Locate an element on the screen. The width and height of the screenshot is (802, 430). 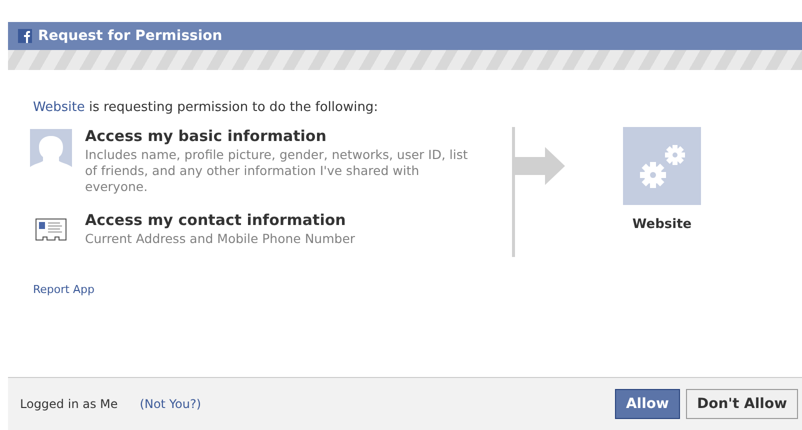
profile-silhouette-icon is located at coordinates (51, 152).